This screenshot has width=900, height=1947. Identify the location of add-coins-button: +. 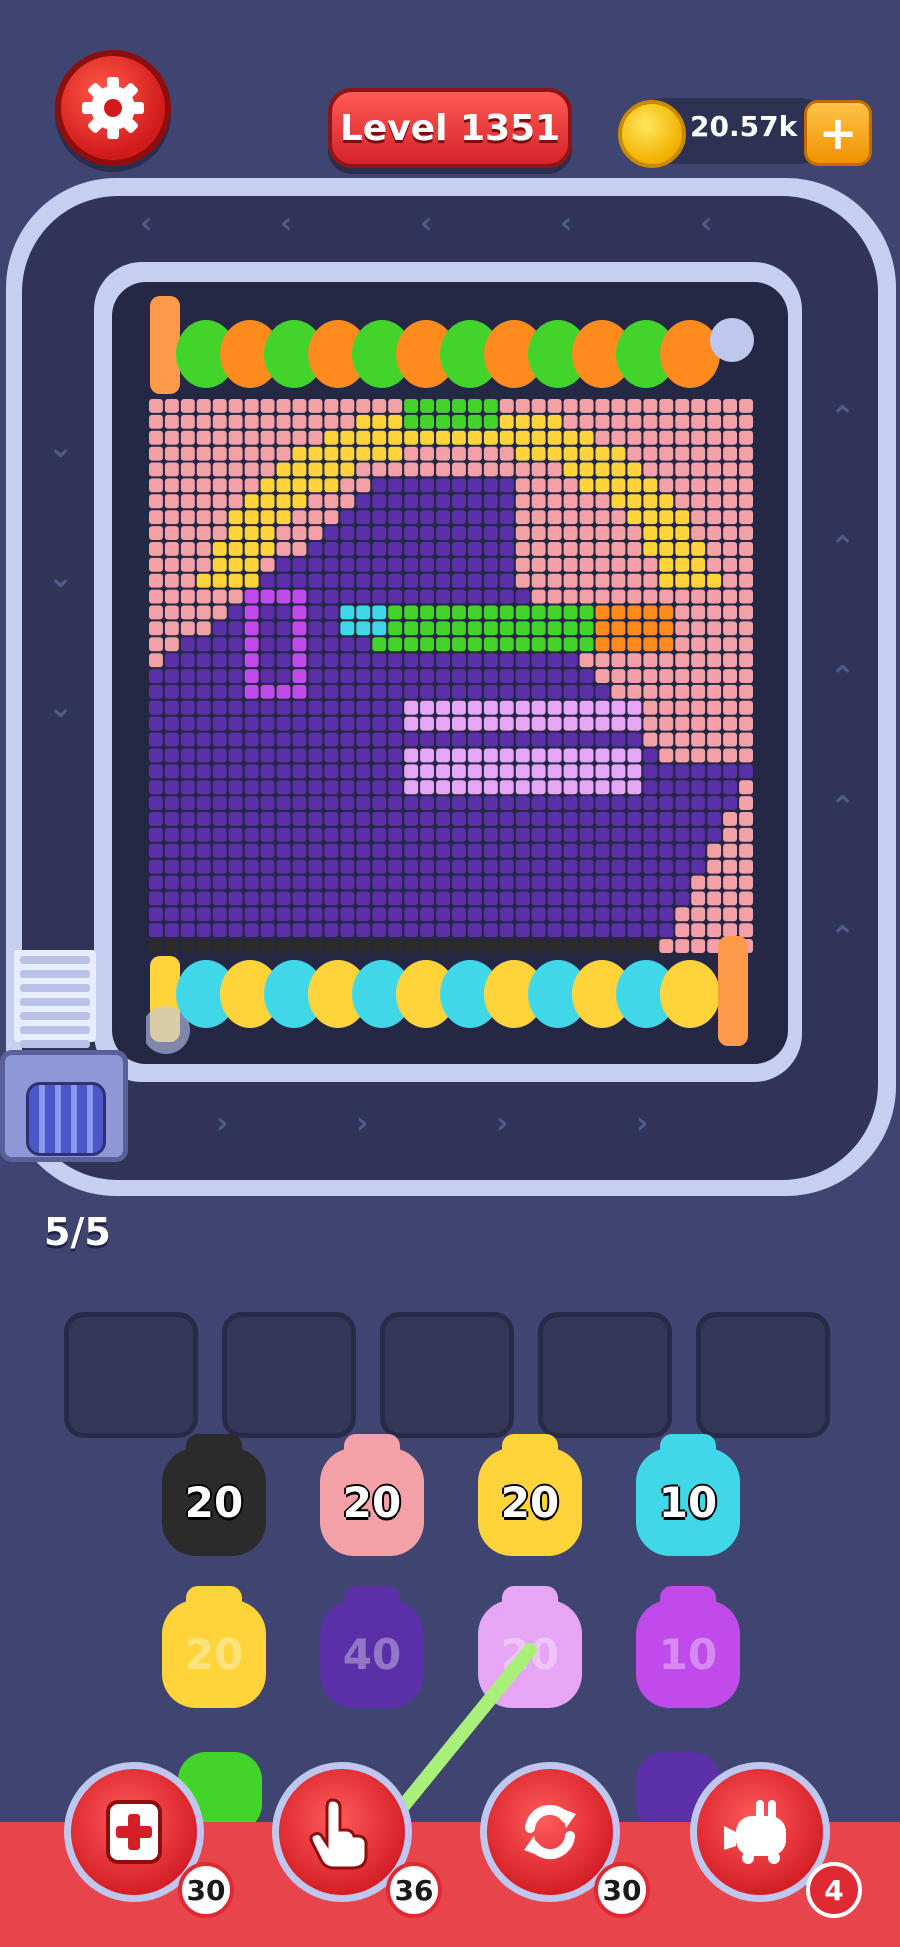
(838, 133).